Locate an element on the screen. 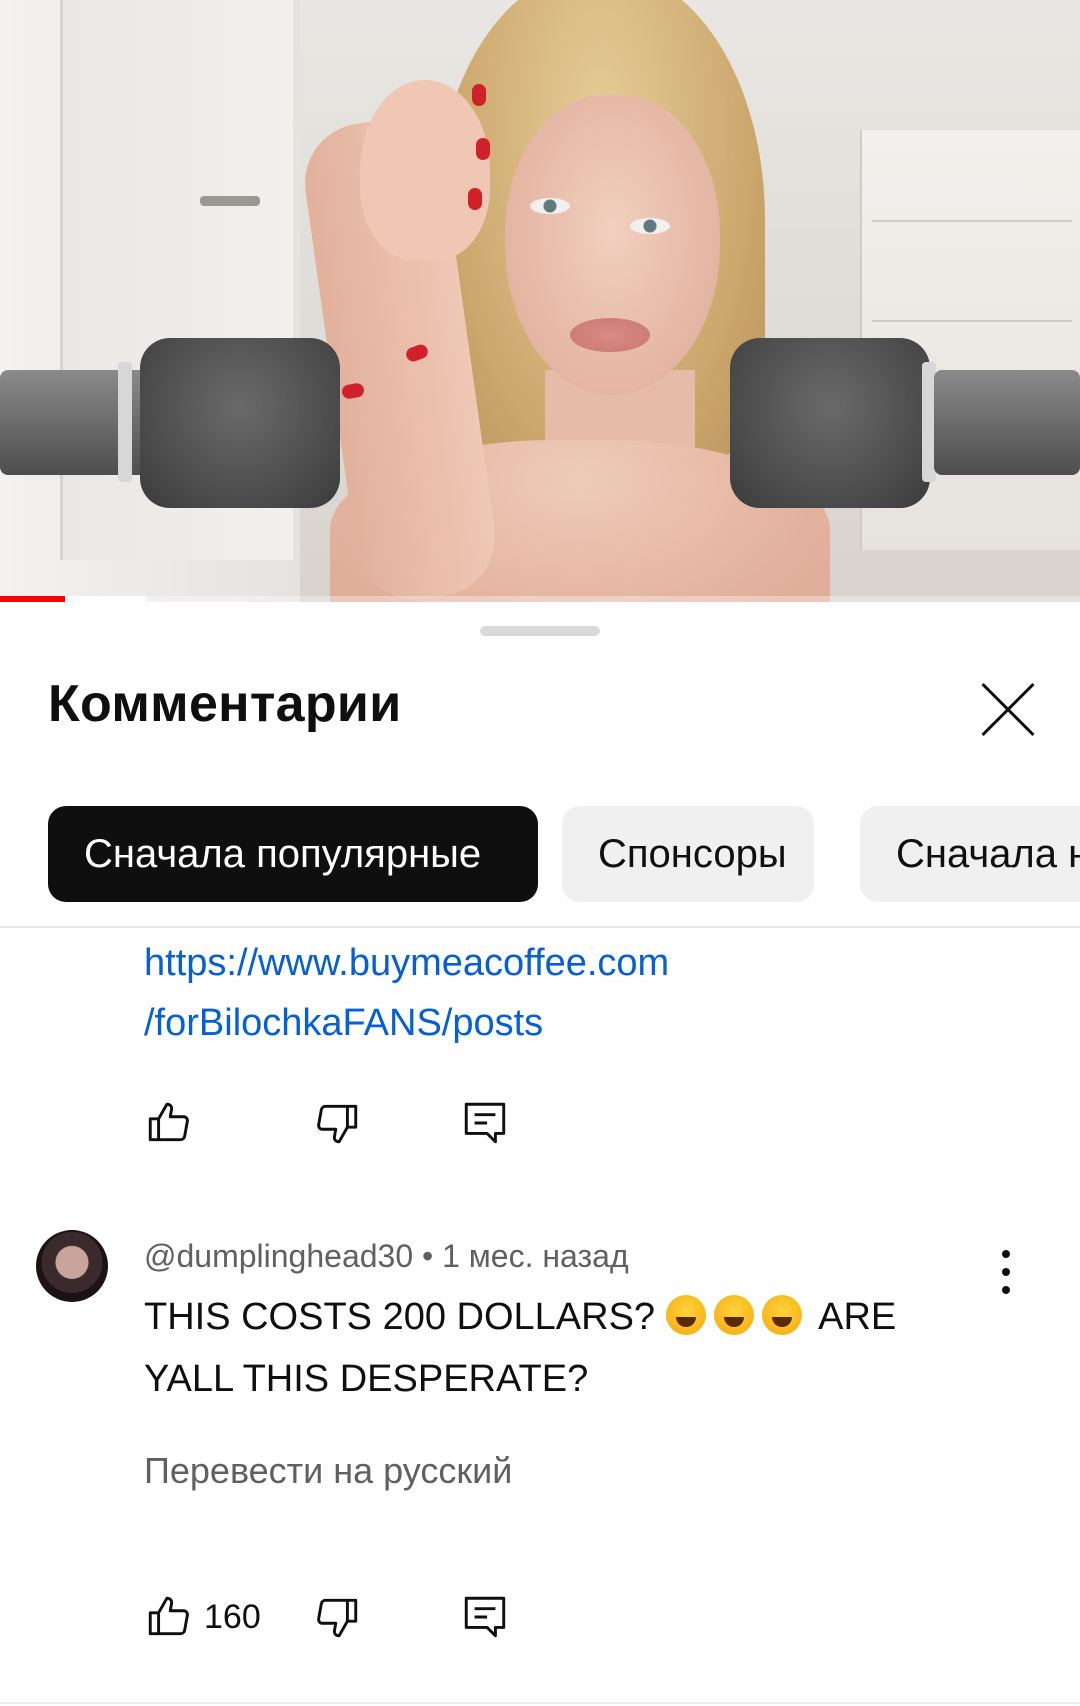 The height and width of the screenshot is (1706, 1080). video-right-mic-stand is located at coordinates (1045, 422).